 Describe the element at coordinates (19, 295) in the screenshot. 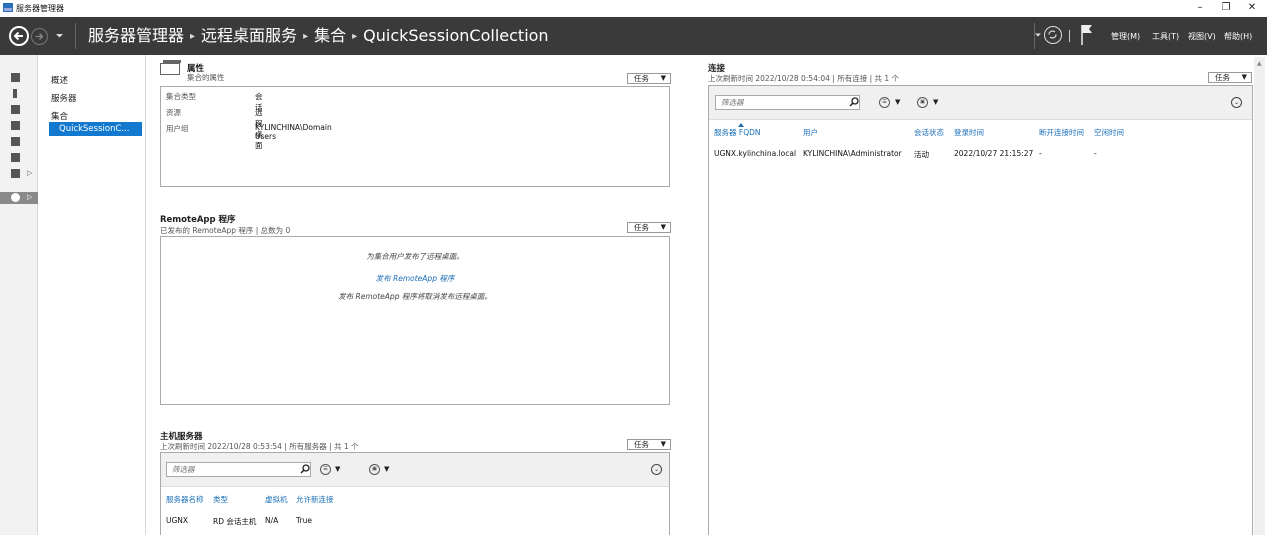

I see `icon-rail: ▷ ▷` at that location.